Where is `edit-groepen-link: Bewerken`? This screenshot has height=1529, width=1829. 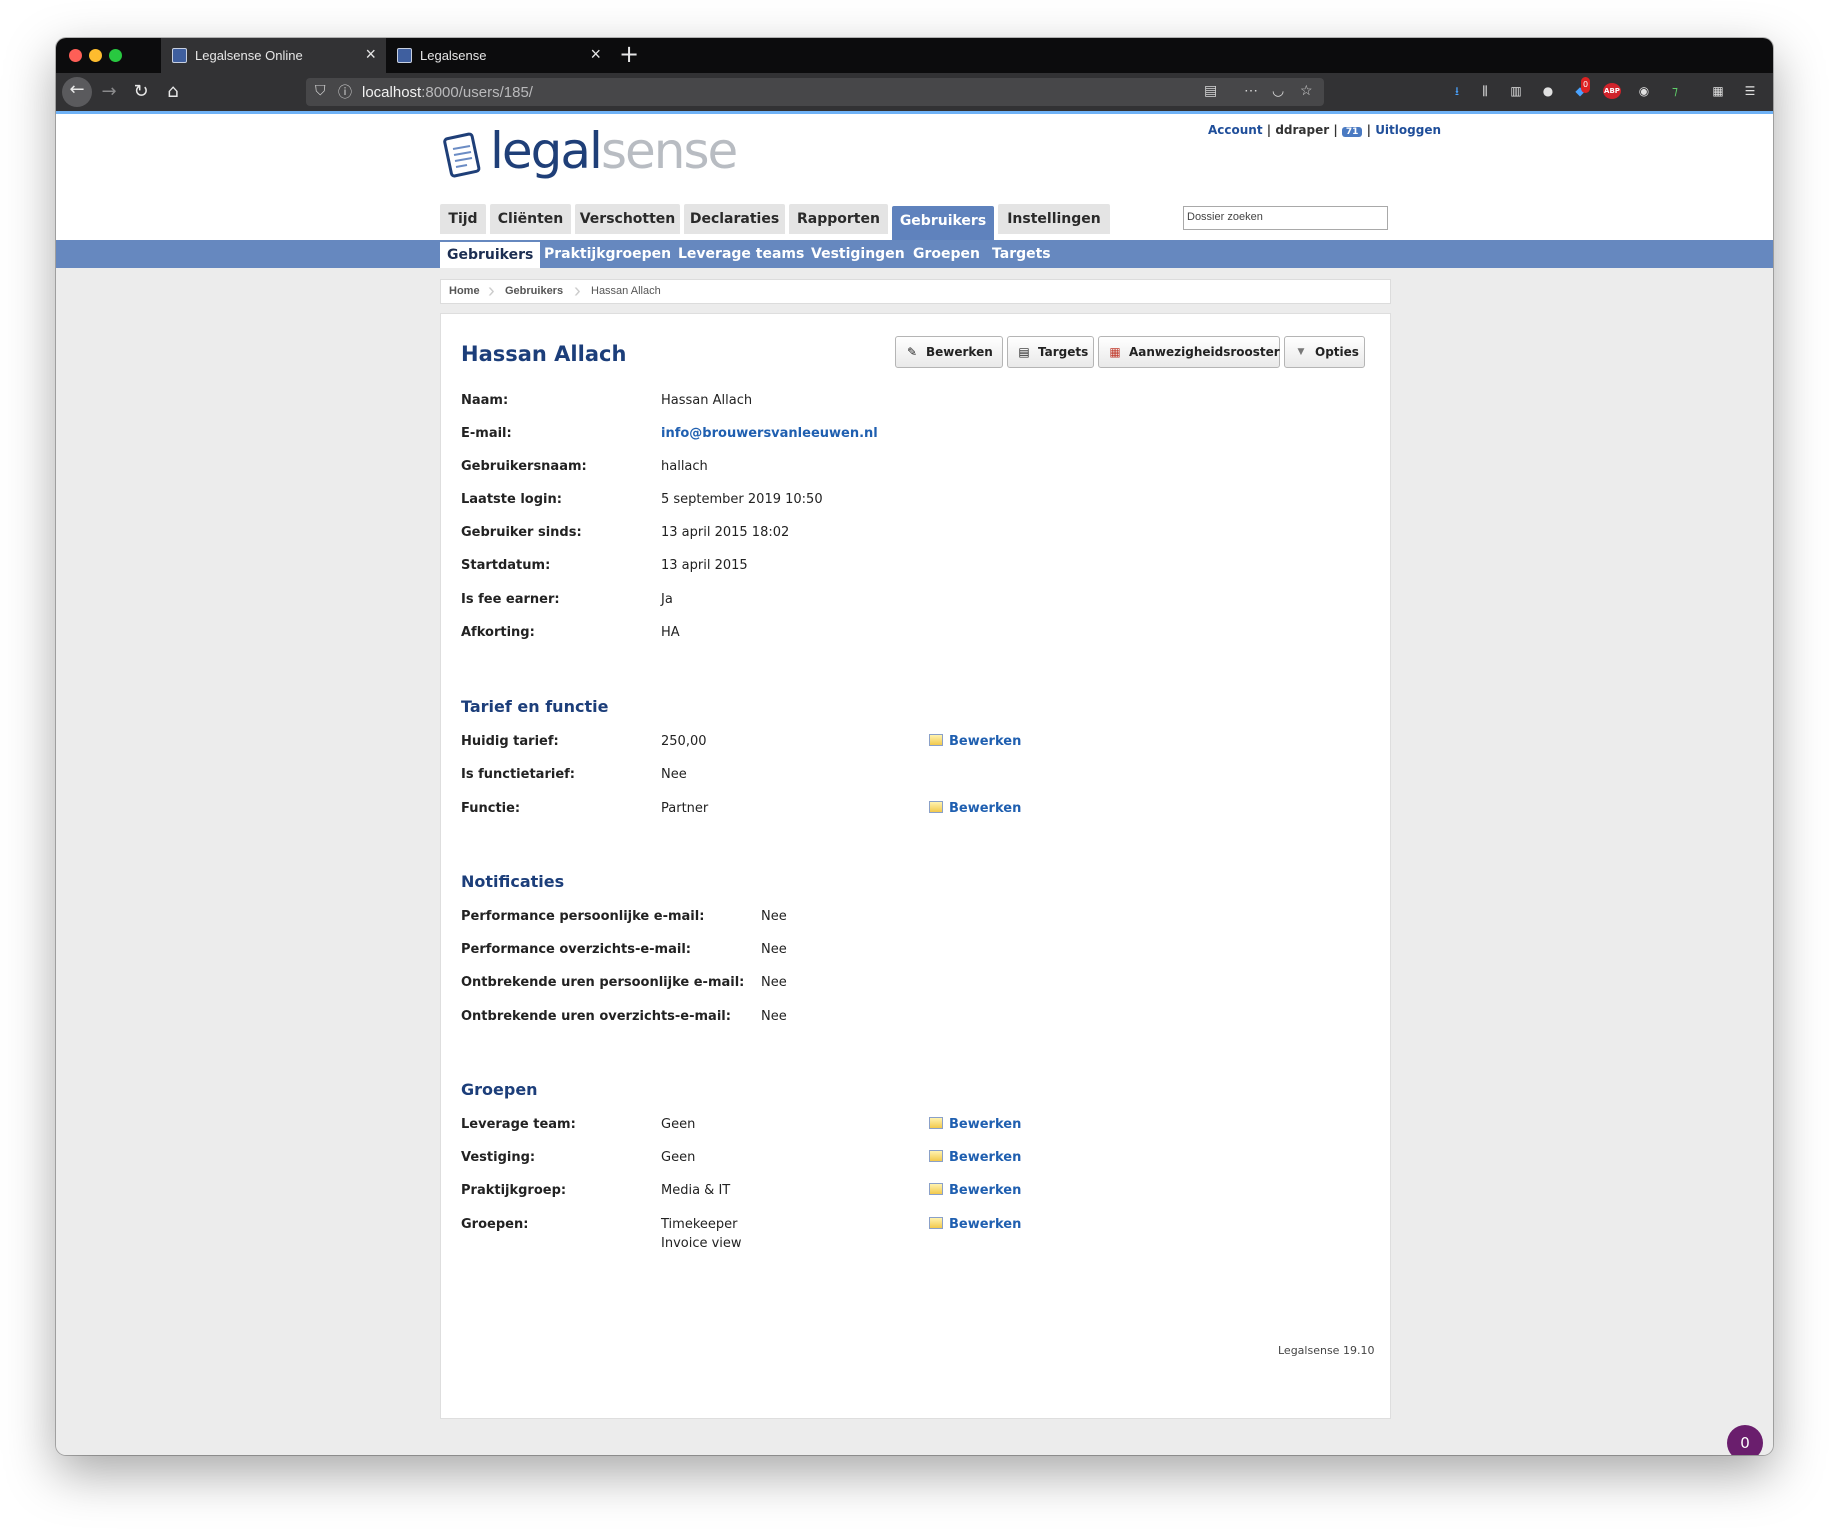
edit-groepen-link: Bewerken is located at coordinates (975, 1224).